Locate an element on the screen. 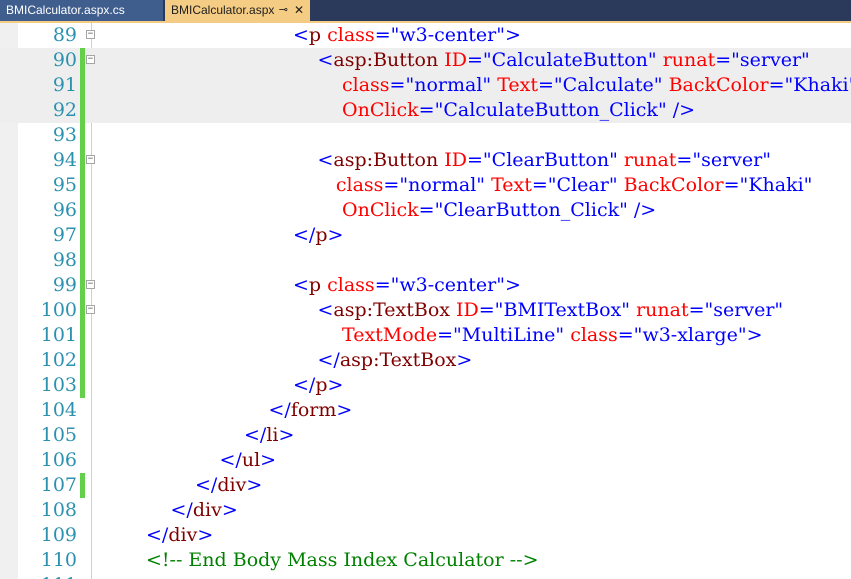 The width and height of the screenshot is (851, 579). line-number: 94 is located at coordinates (64, 160).